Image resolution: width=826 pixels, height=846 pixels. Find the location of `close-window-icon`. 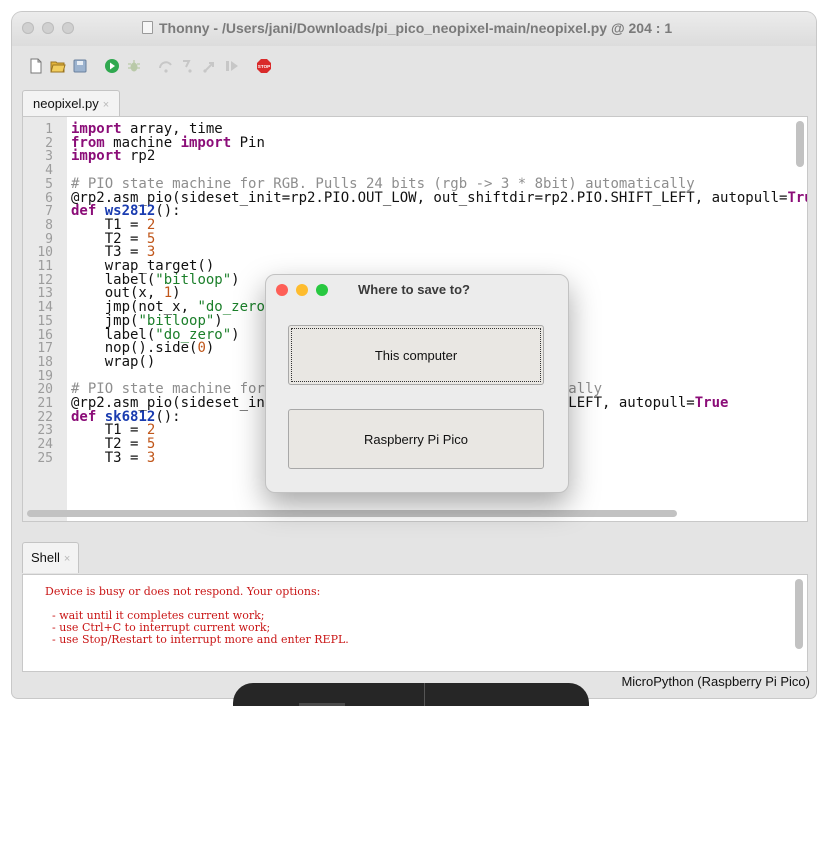

close-window-icon is located at coordinates (28, 28).